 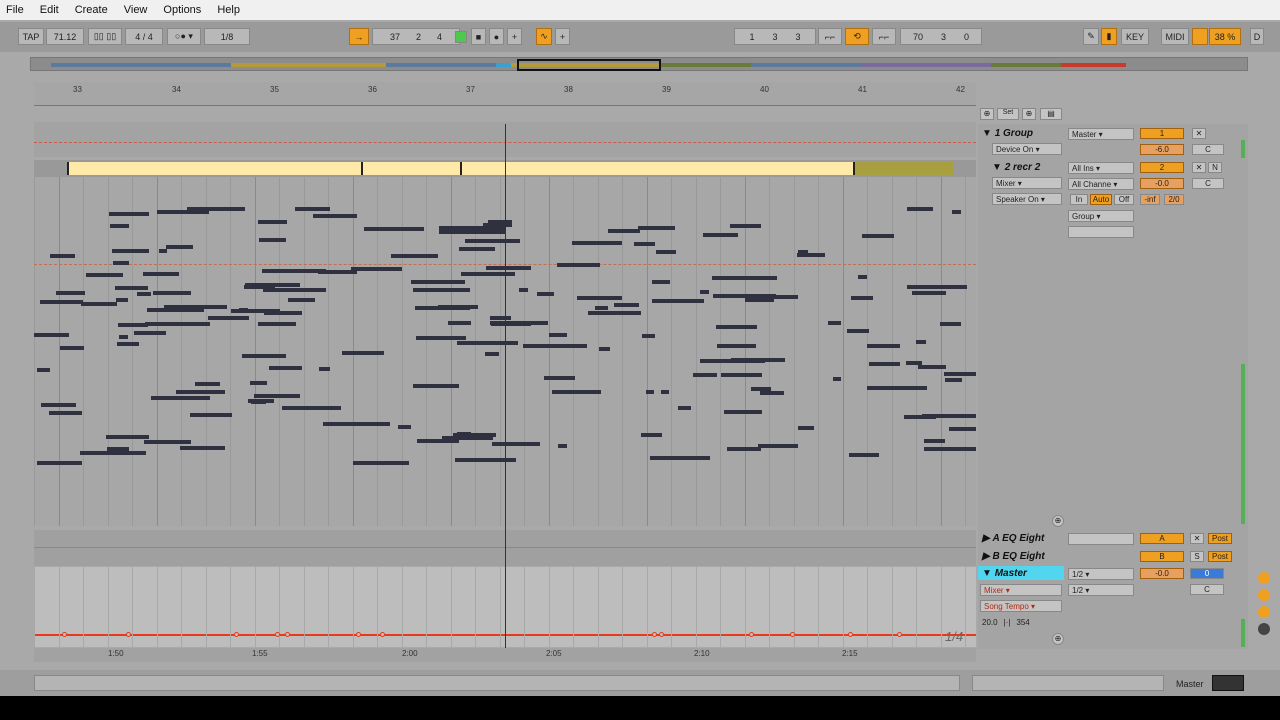 What do you see at coordinates (228, 10) in the screenshot?
I see `menu-help: Help` at bounding box center [228, 10].